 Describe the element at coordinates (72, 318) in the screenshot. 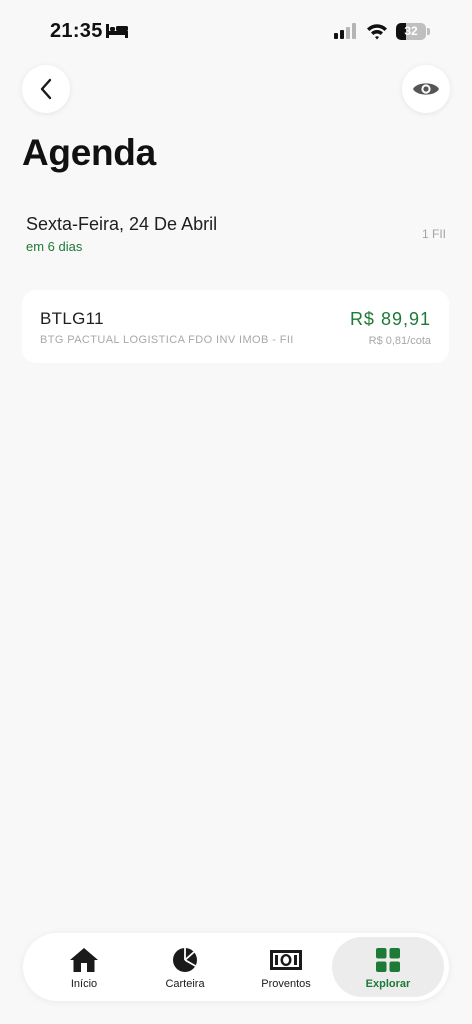

I see `asset-ticker: BTLG11` at that location.